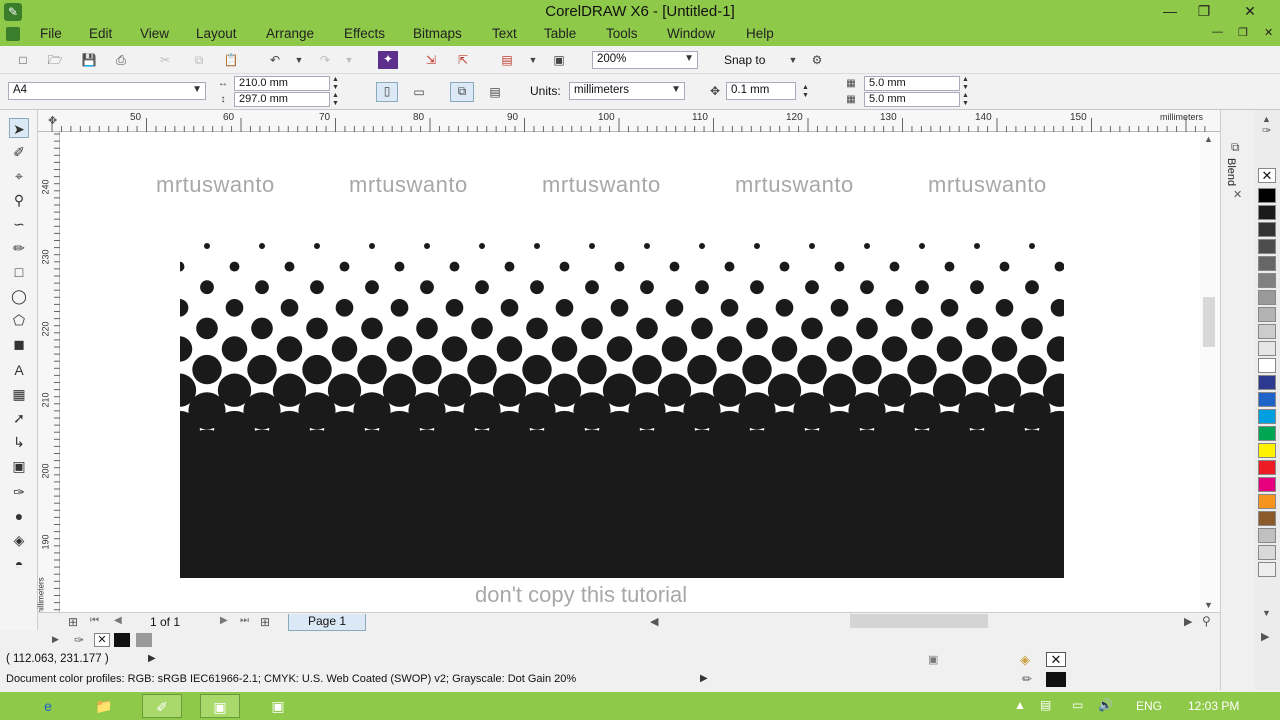  I want to click on palette-scroll-up-icon: ▲, so click(1266, 119).